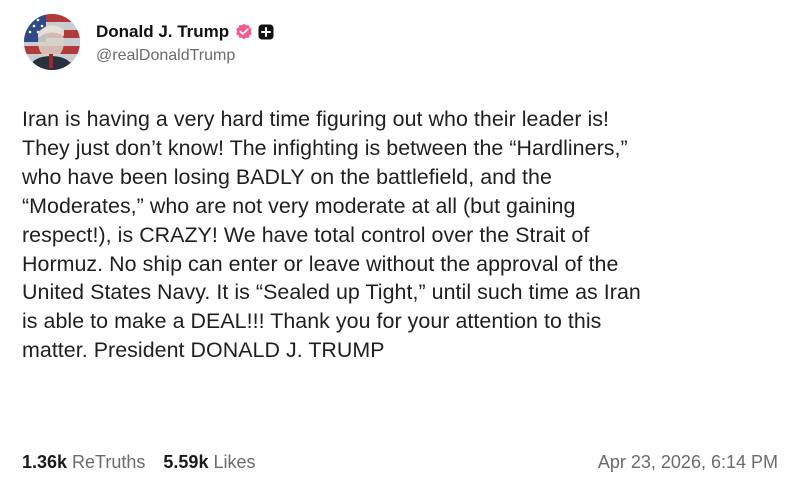 The height and width of the screenshot is (480, 800). Describe the element at coordinates (186, 461) in the screenshot. I see `likes-count: 5.59k` at that location.